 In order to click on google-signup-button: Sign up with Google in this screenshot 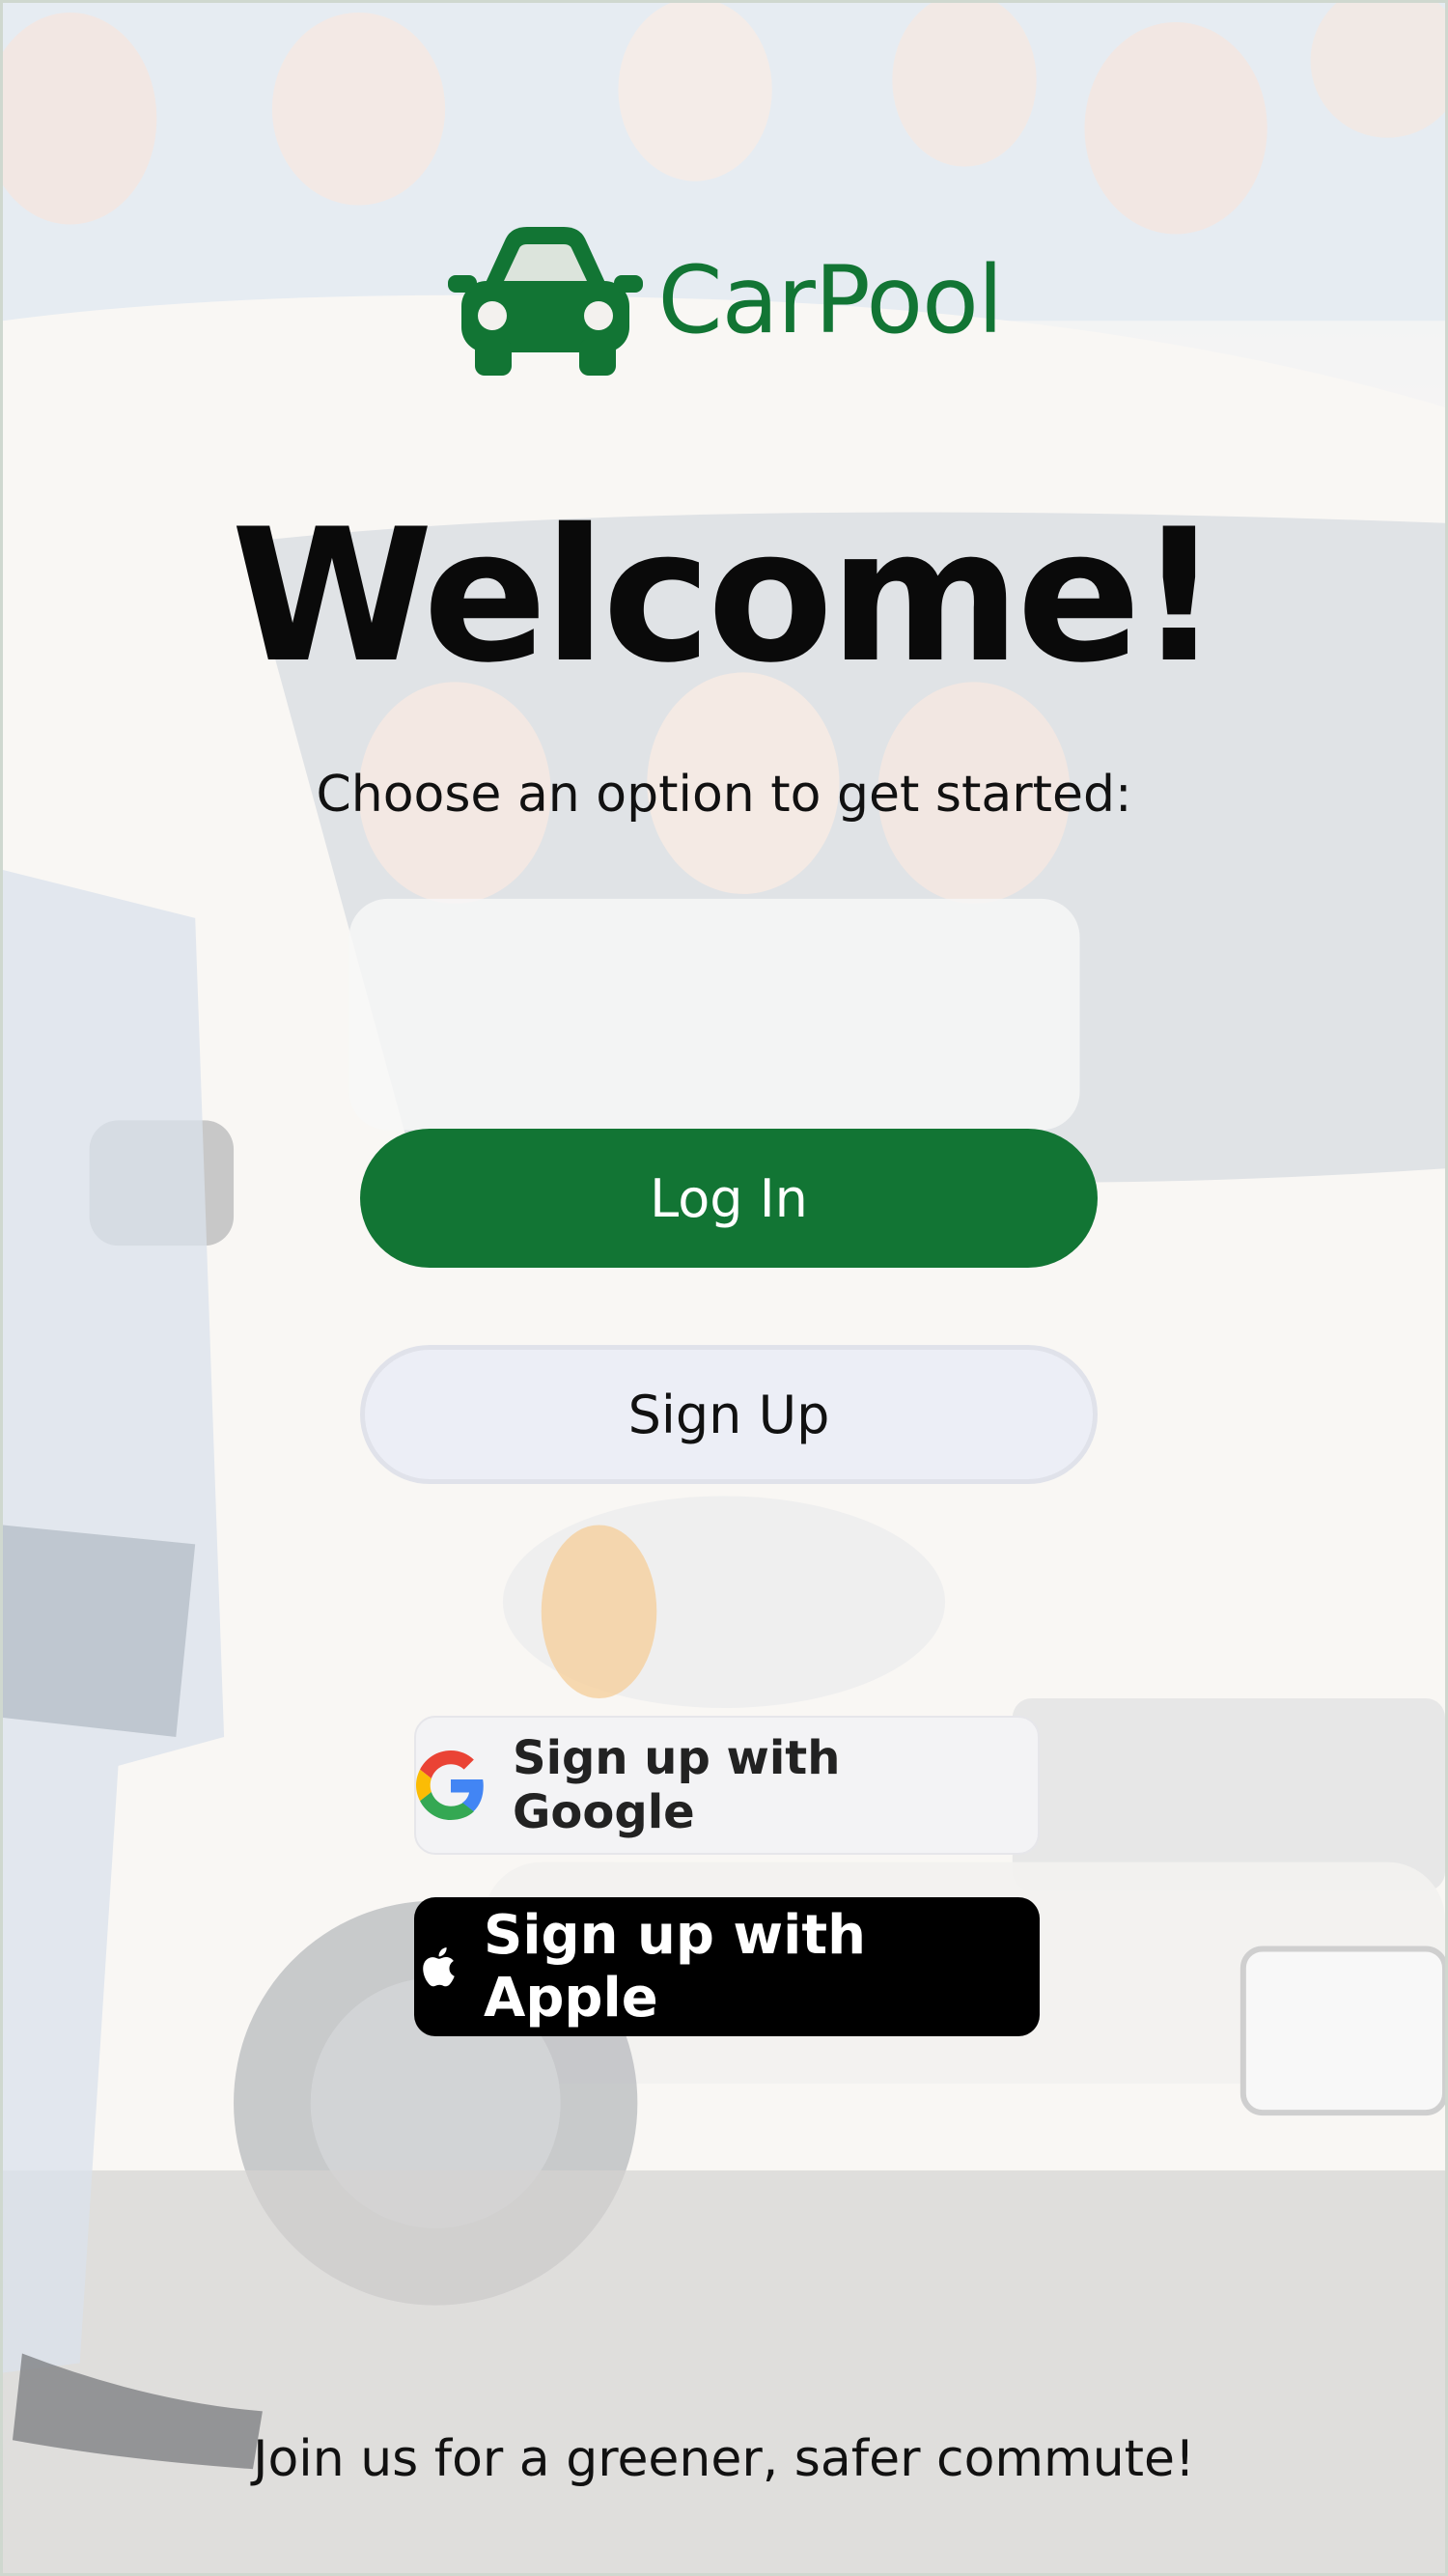, I will do `click(727, 1786)`.